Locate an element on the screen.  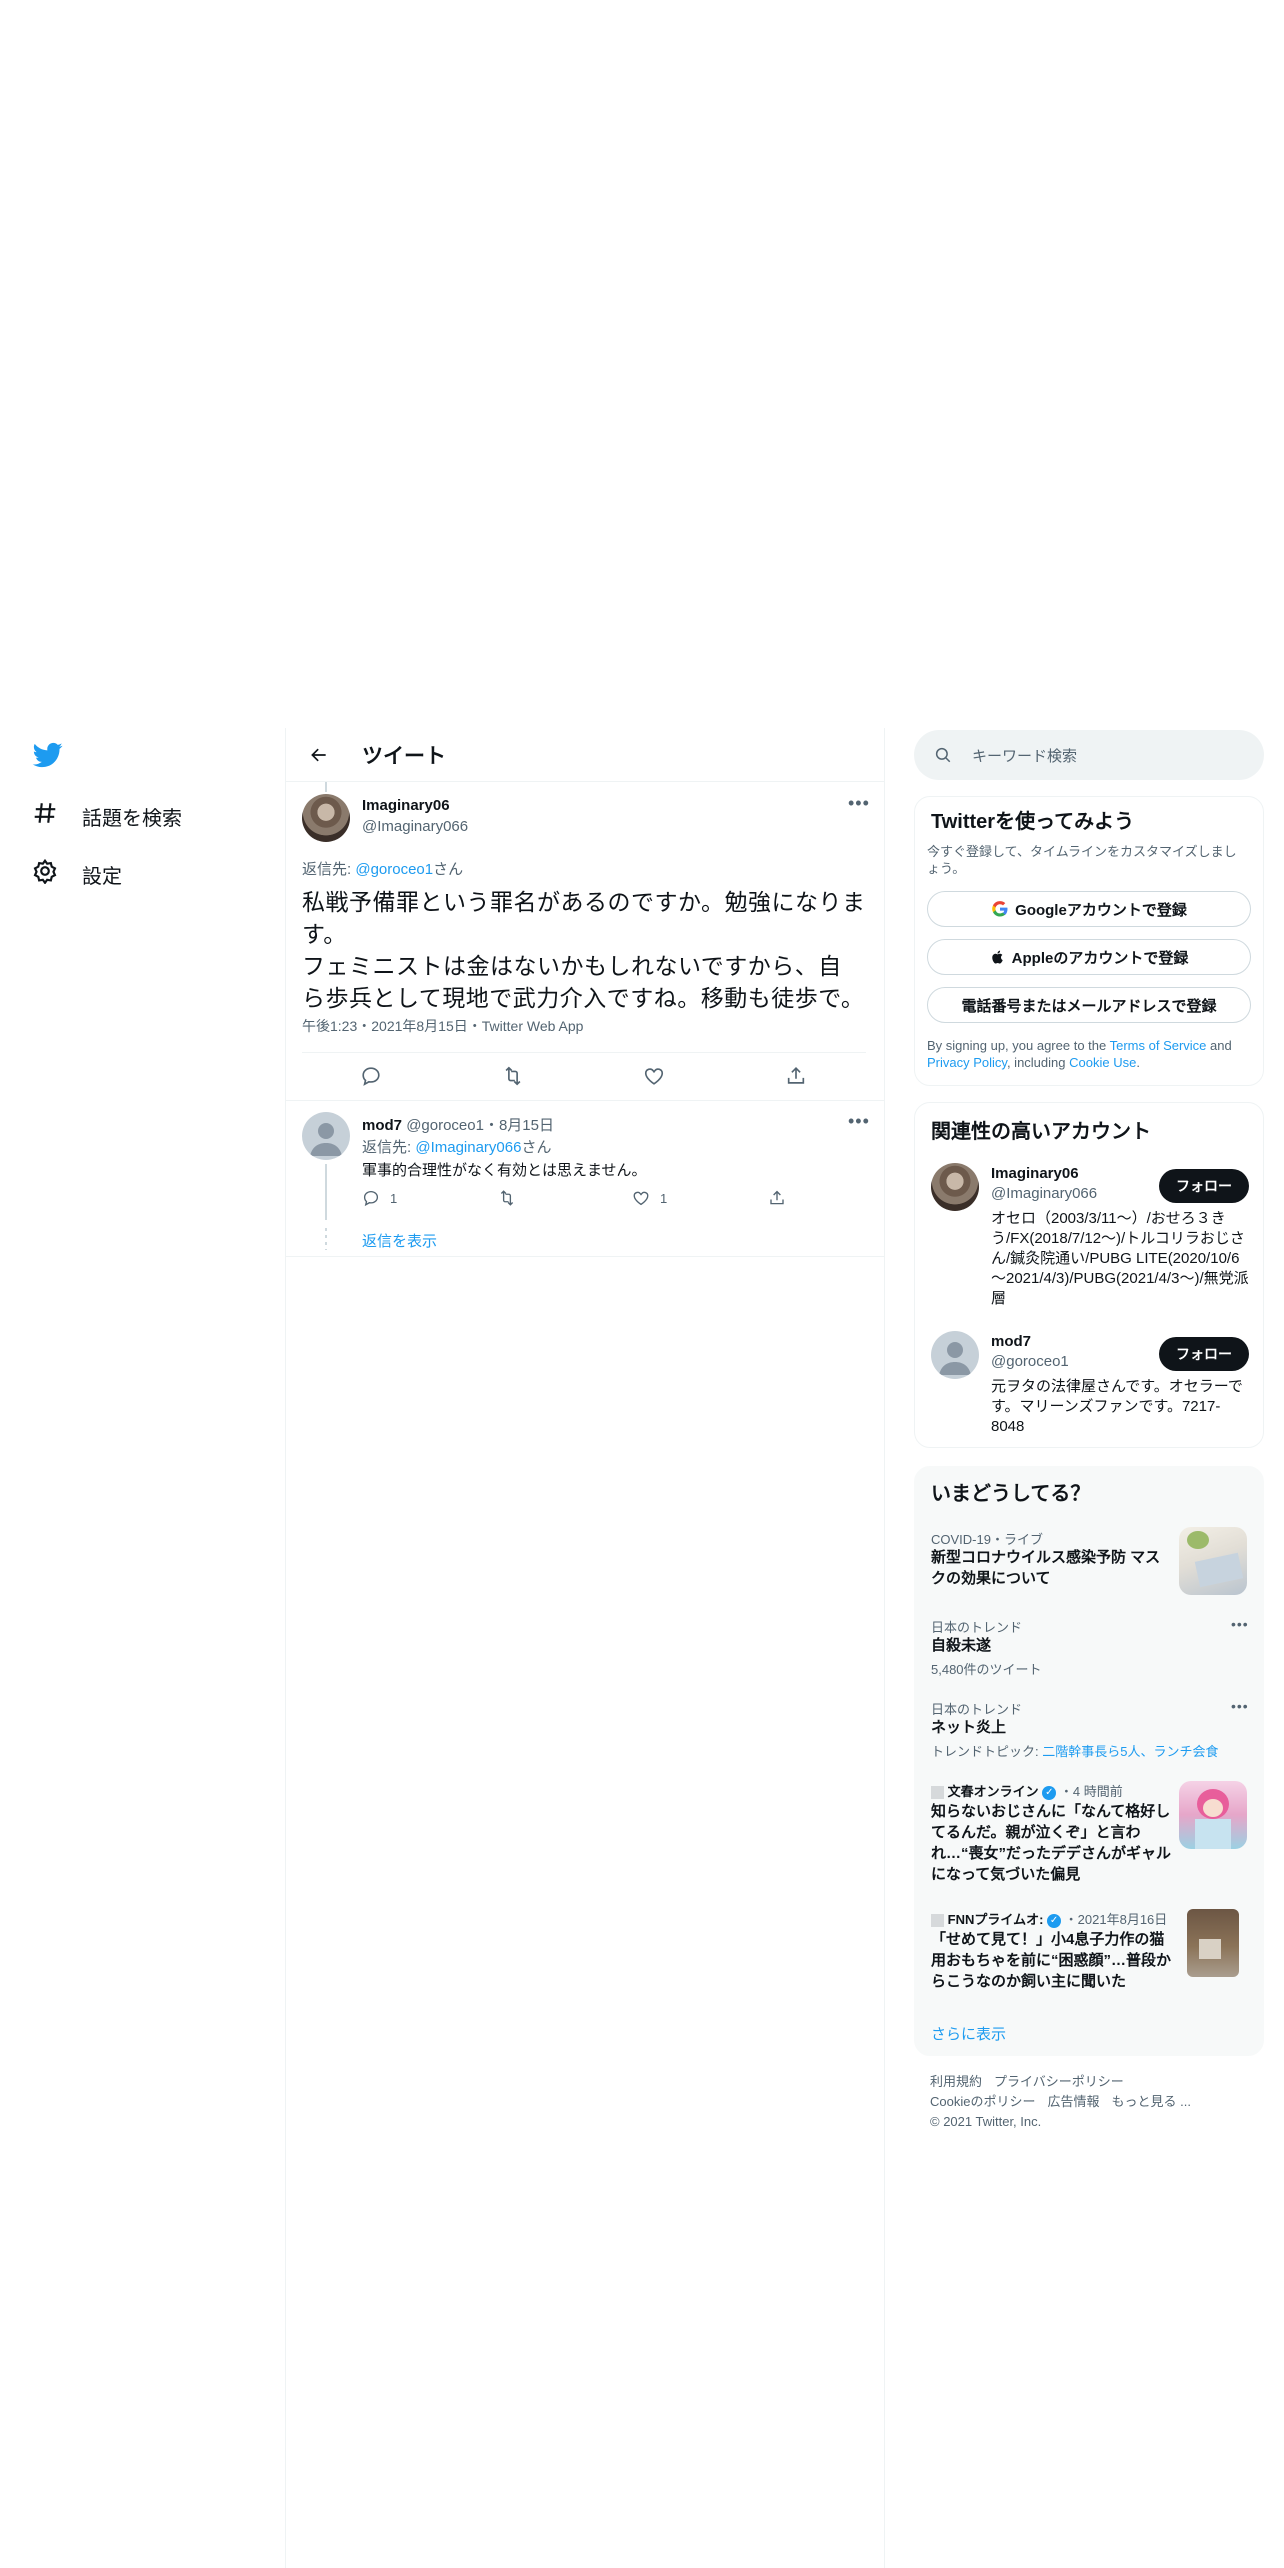
reply-tweet-share-button is located at coordinates (777, 1198).